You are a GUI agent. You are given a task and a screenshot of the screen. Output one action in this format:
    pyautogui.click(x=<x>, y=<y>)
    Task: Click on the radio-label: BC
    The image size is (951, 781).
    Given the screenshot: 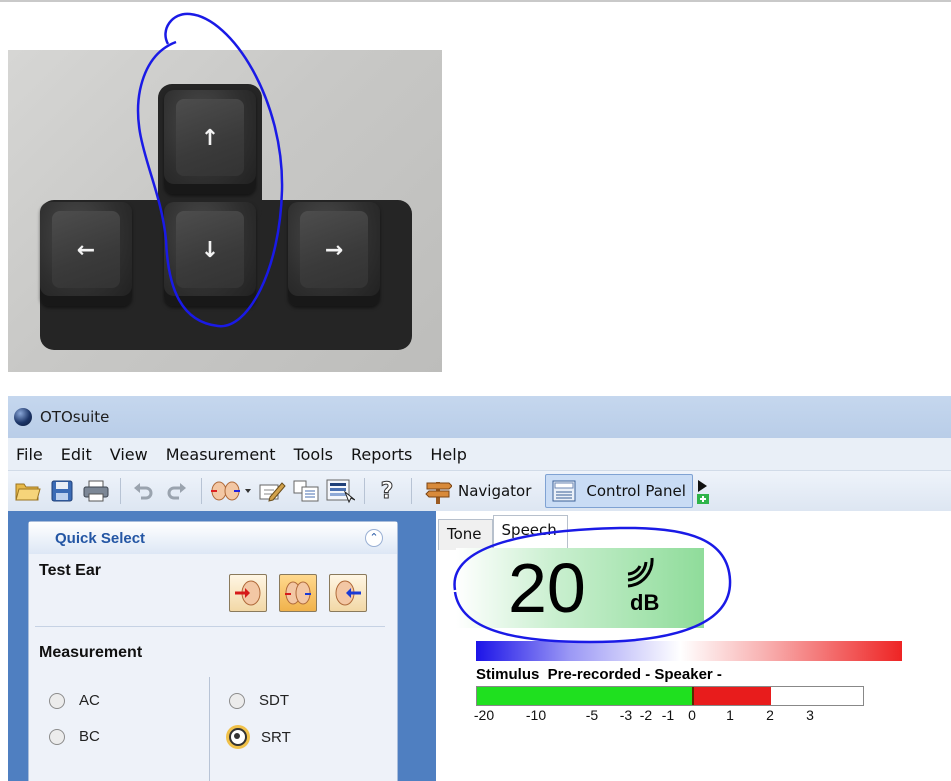 What is the action you would take?
    pyautogui.click(x=89, y=736)
    